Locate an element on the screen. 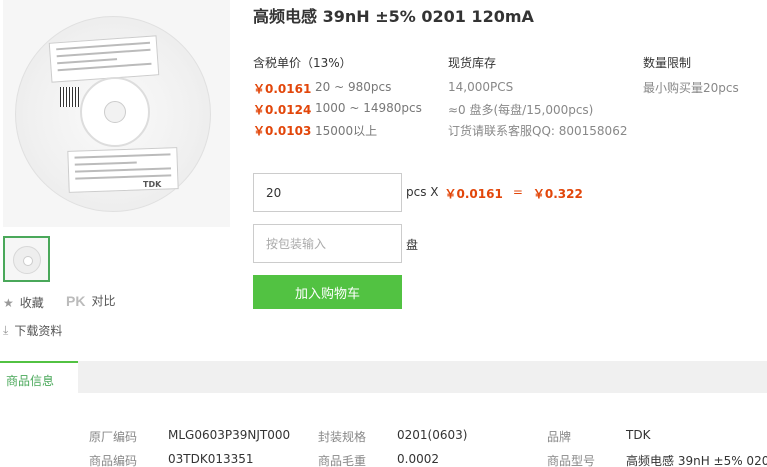 The height and width of the screenshot is (467, 767). spec-value: TDK is located at coordinates (638, 435).